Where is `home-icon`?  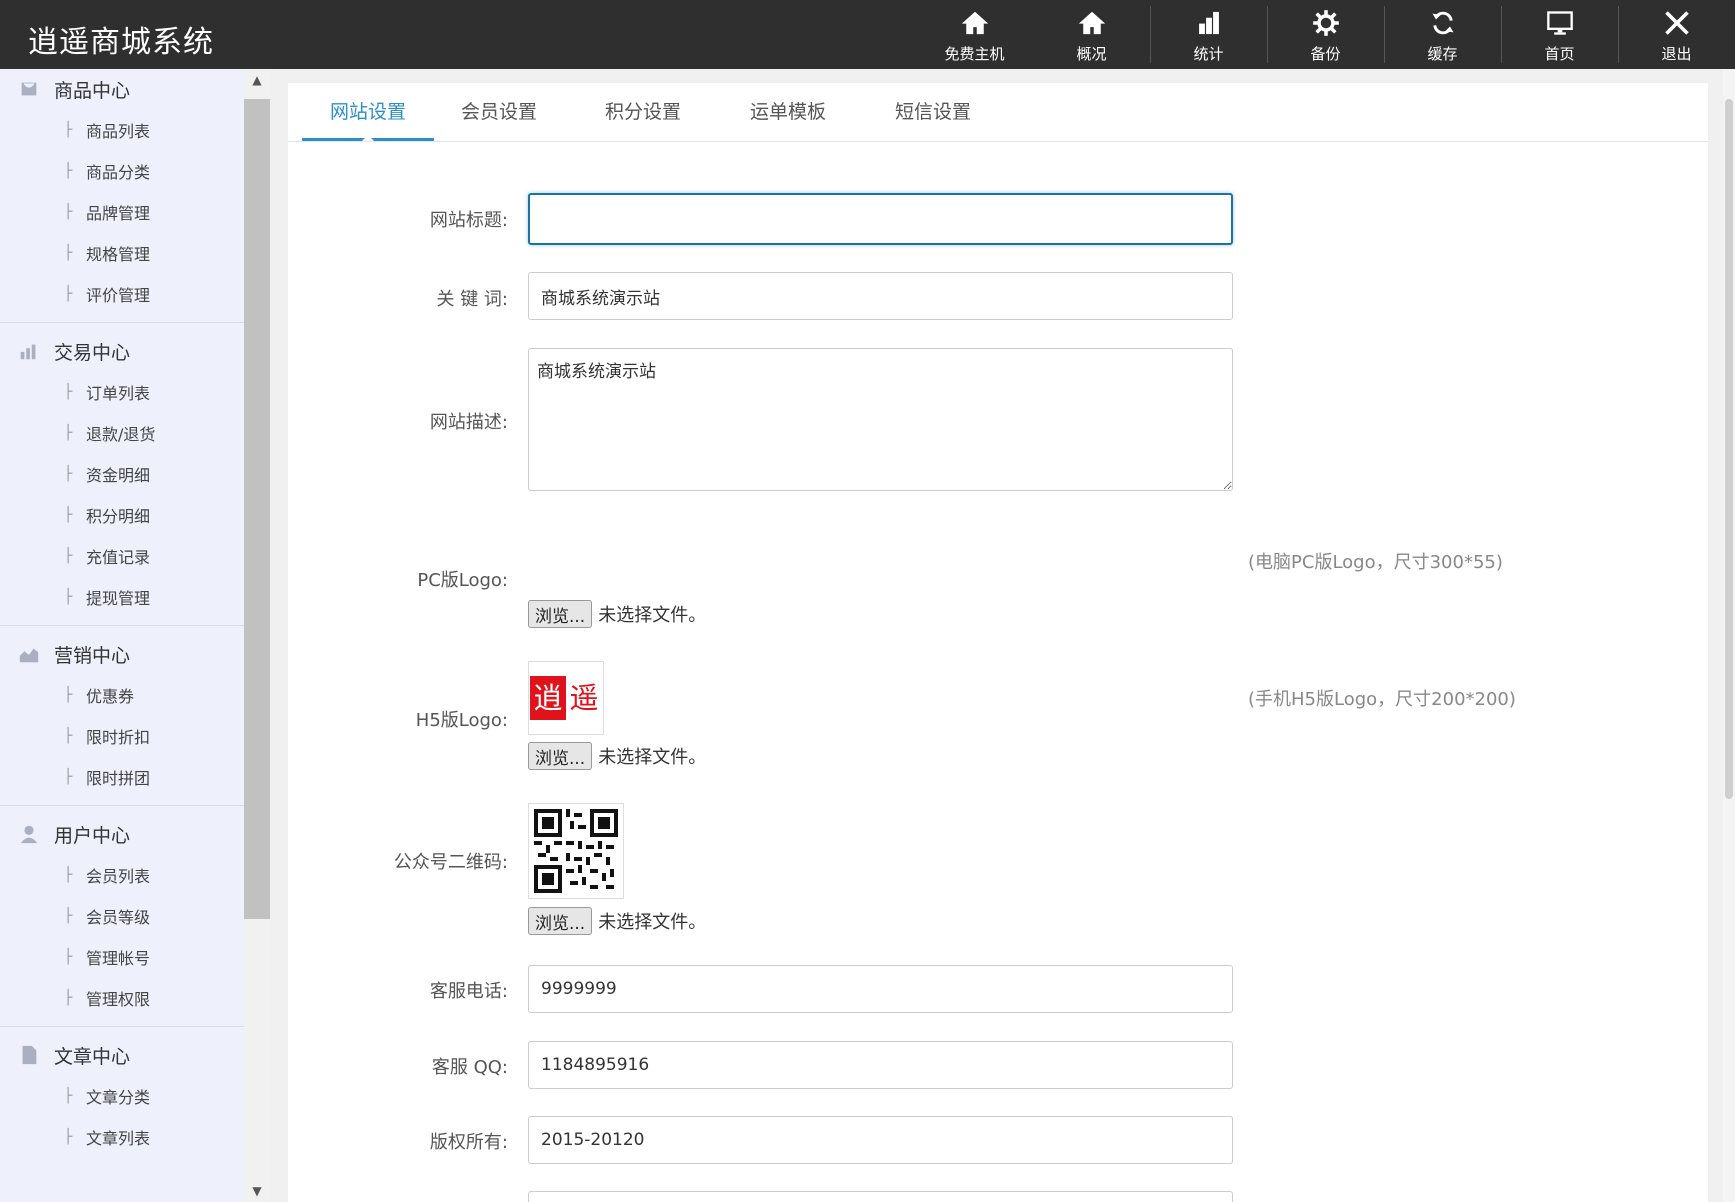 home-icon is located at coordinates (1092, 23).